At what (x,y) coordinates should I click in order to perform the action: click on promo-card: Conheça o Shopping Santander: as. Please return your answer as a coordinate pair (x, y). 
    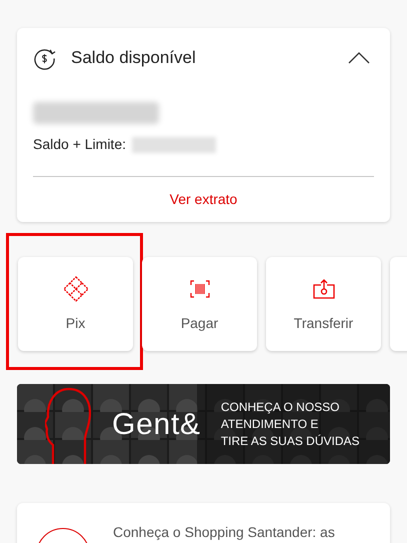
    Looking at the image, I should click on (203, 523).